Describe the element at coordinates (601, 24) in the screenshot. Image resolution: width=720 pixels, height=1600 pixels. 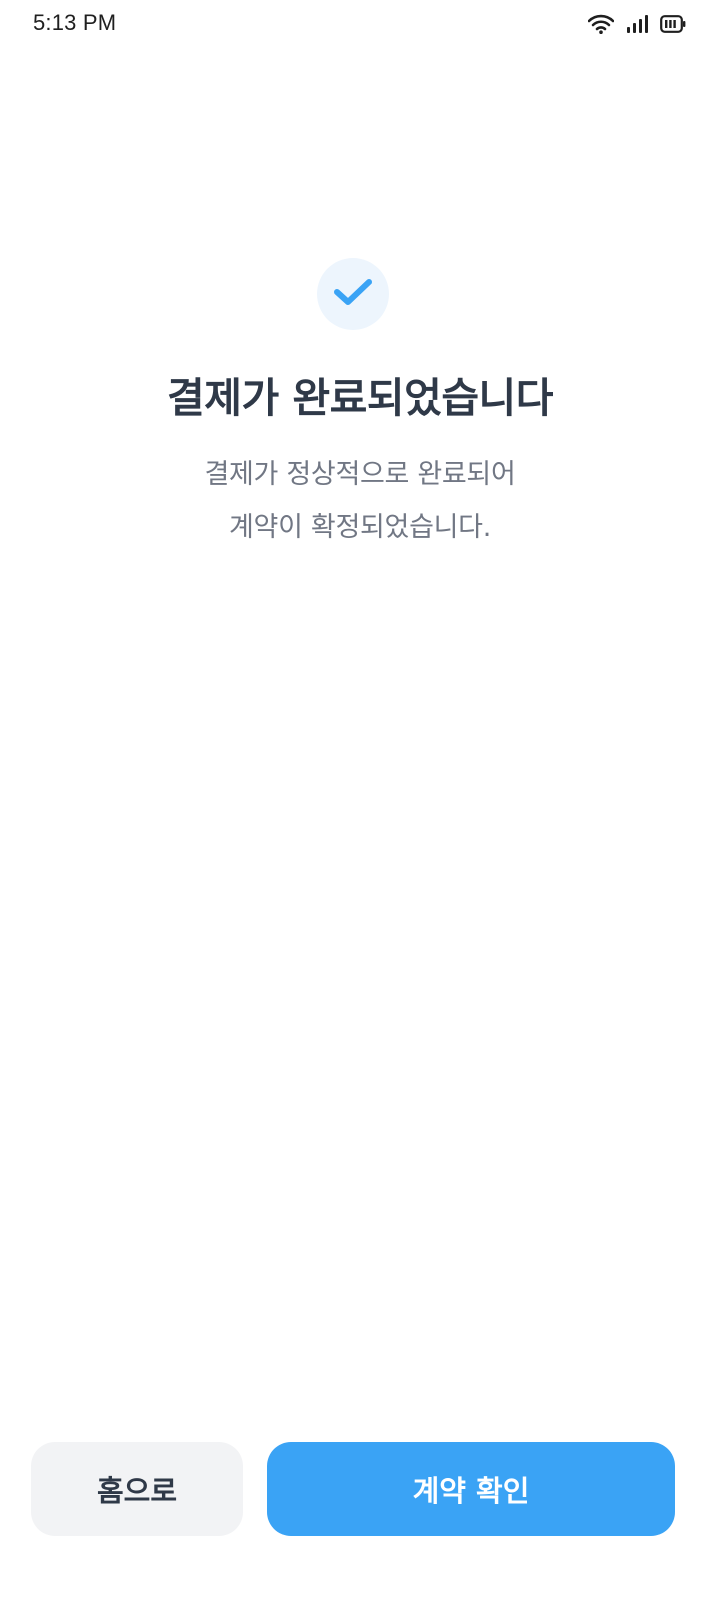
I see `wifi-icon` at that location.